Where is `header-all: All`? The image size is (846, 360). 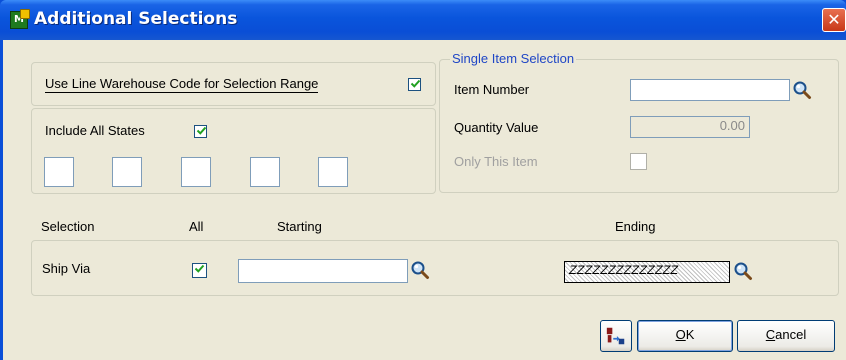
header-all: All is located at coordinates (196, 226).